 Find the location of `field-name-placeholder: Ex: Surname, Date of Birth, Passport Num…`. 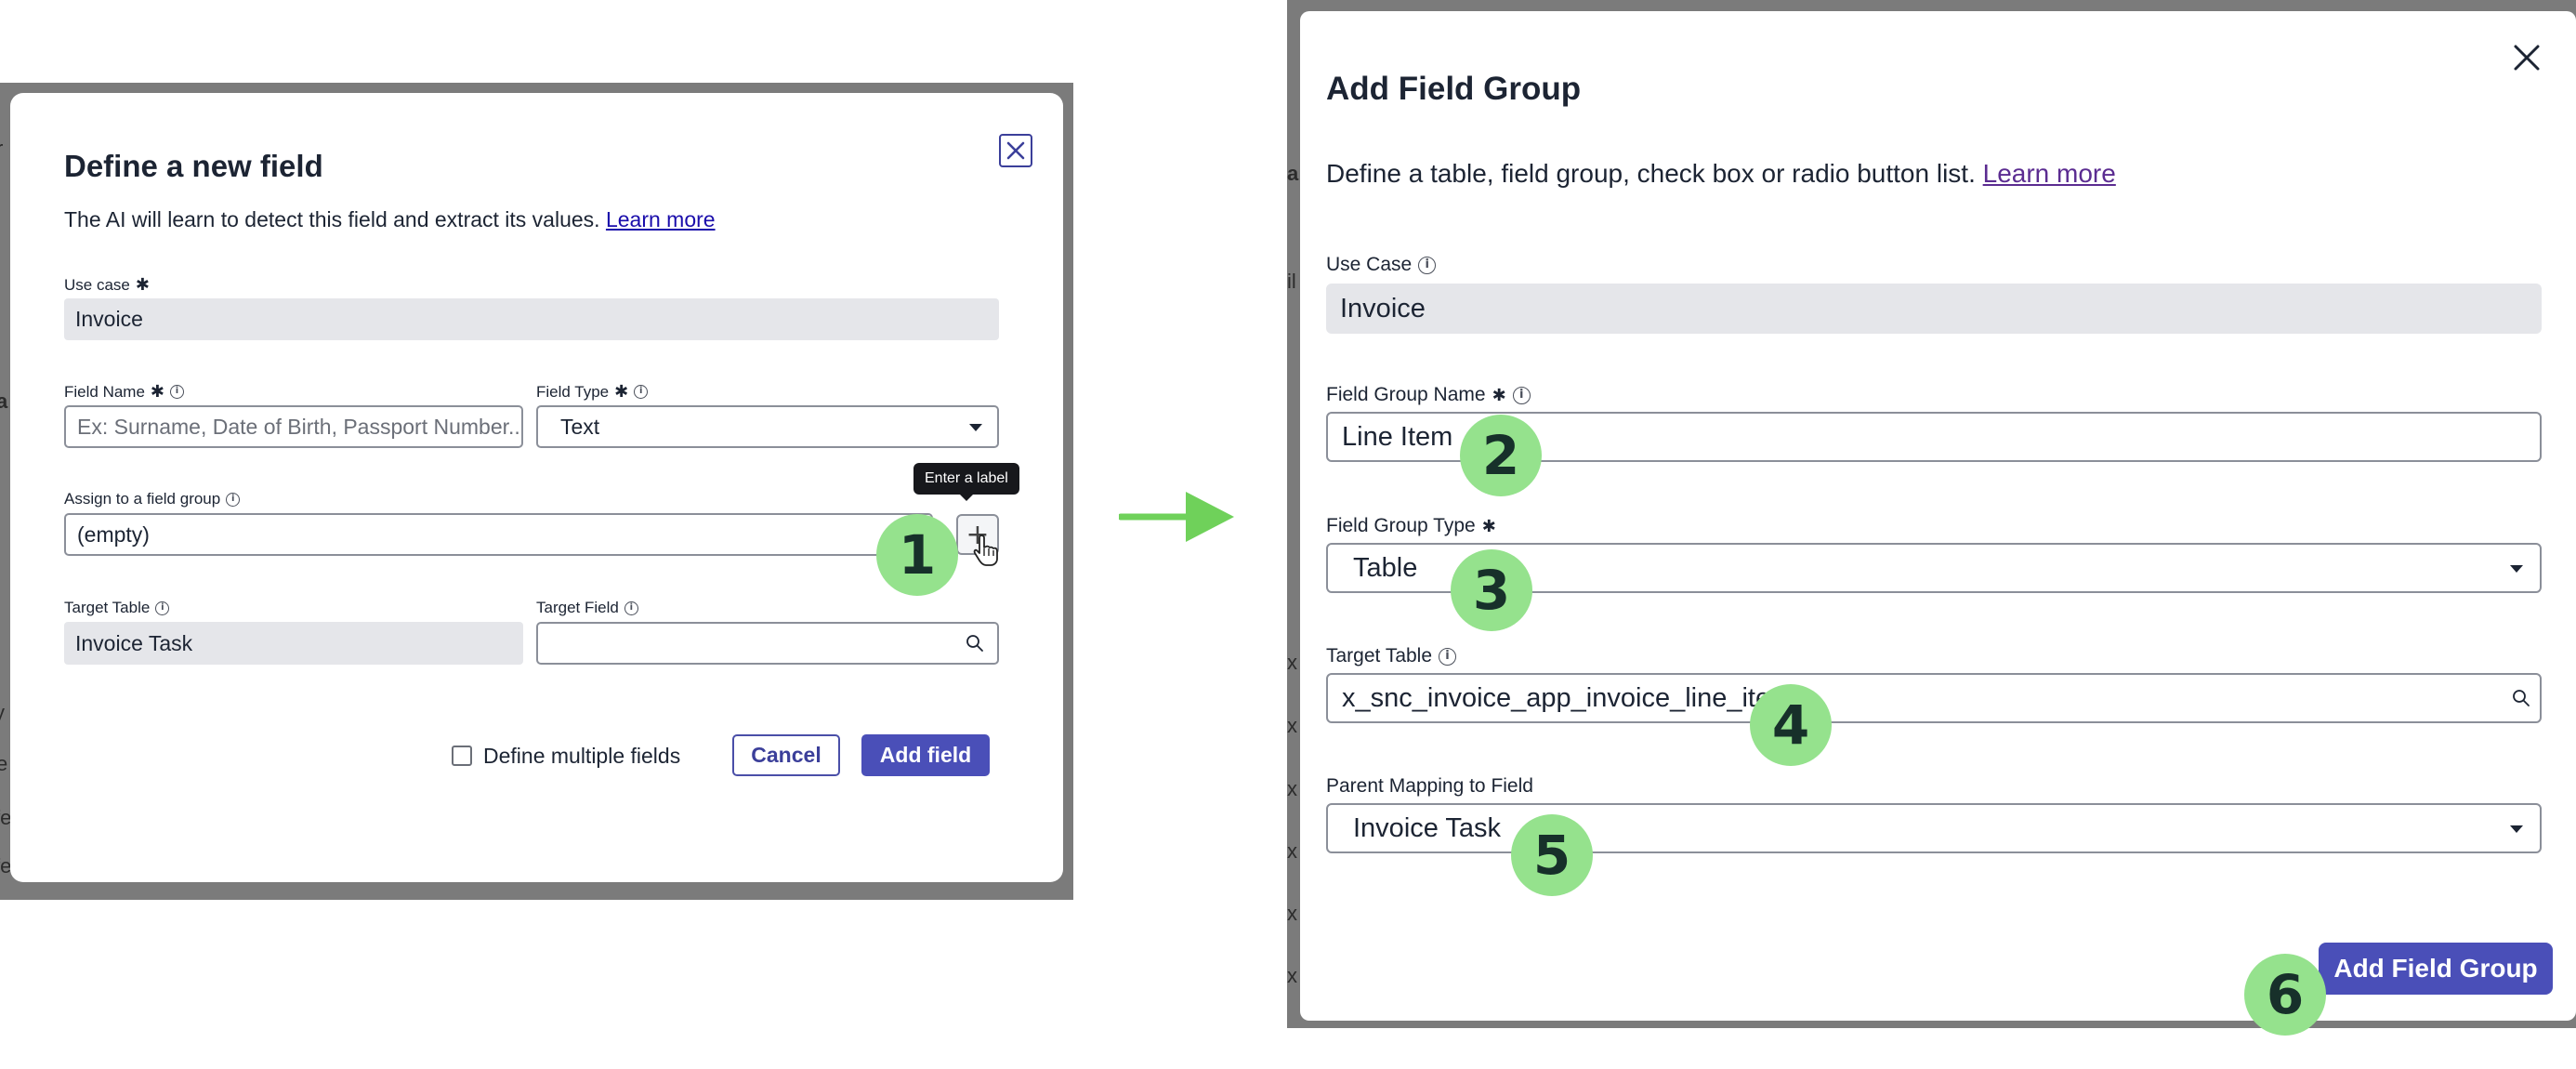

field-name-placeholder: Ex: Surname, Date of Birth, Passport Num… is located at coordinates (298, 427).